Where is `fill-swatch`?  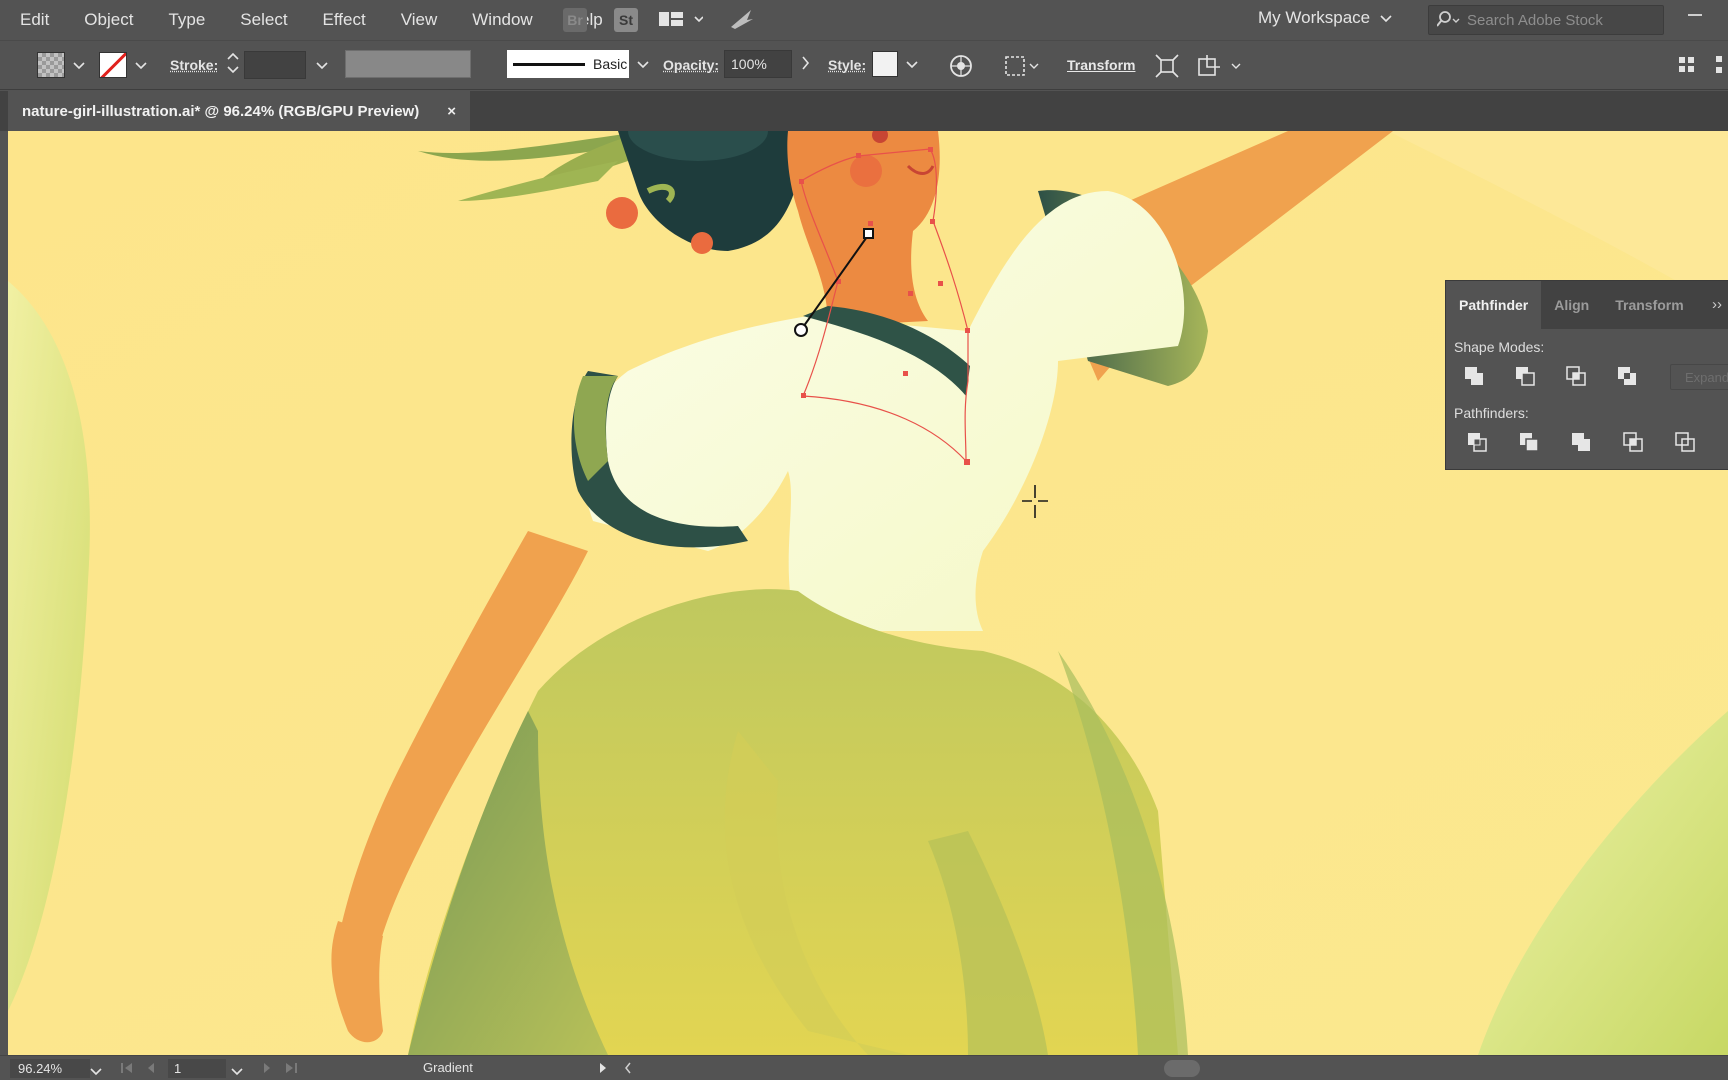 fill-swatch is located at coordinates (51, 65).